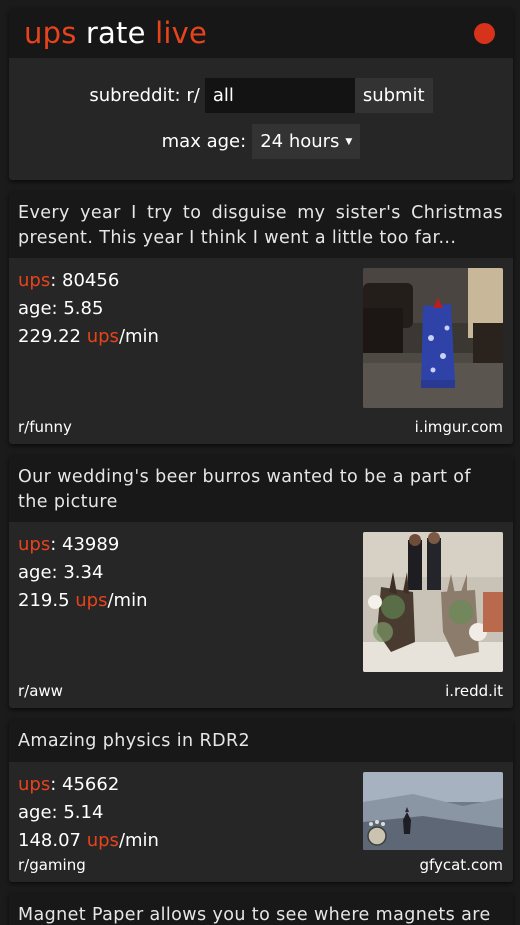  I want to click on max-age-row: max age: 24 hours ▼, so click(261, 141).